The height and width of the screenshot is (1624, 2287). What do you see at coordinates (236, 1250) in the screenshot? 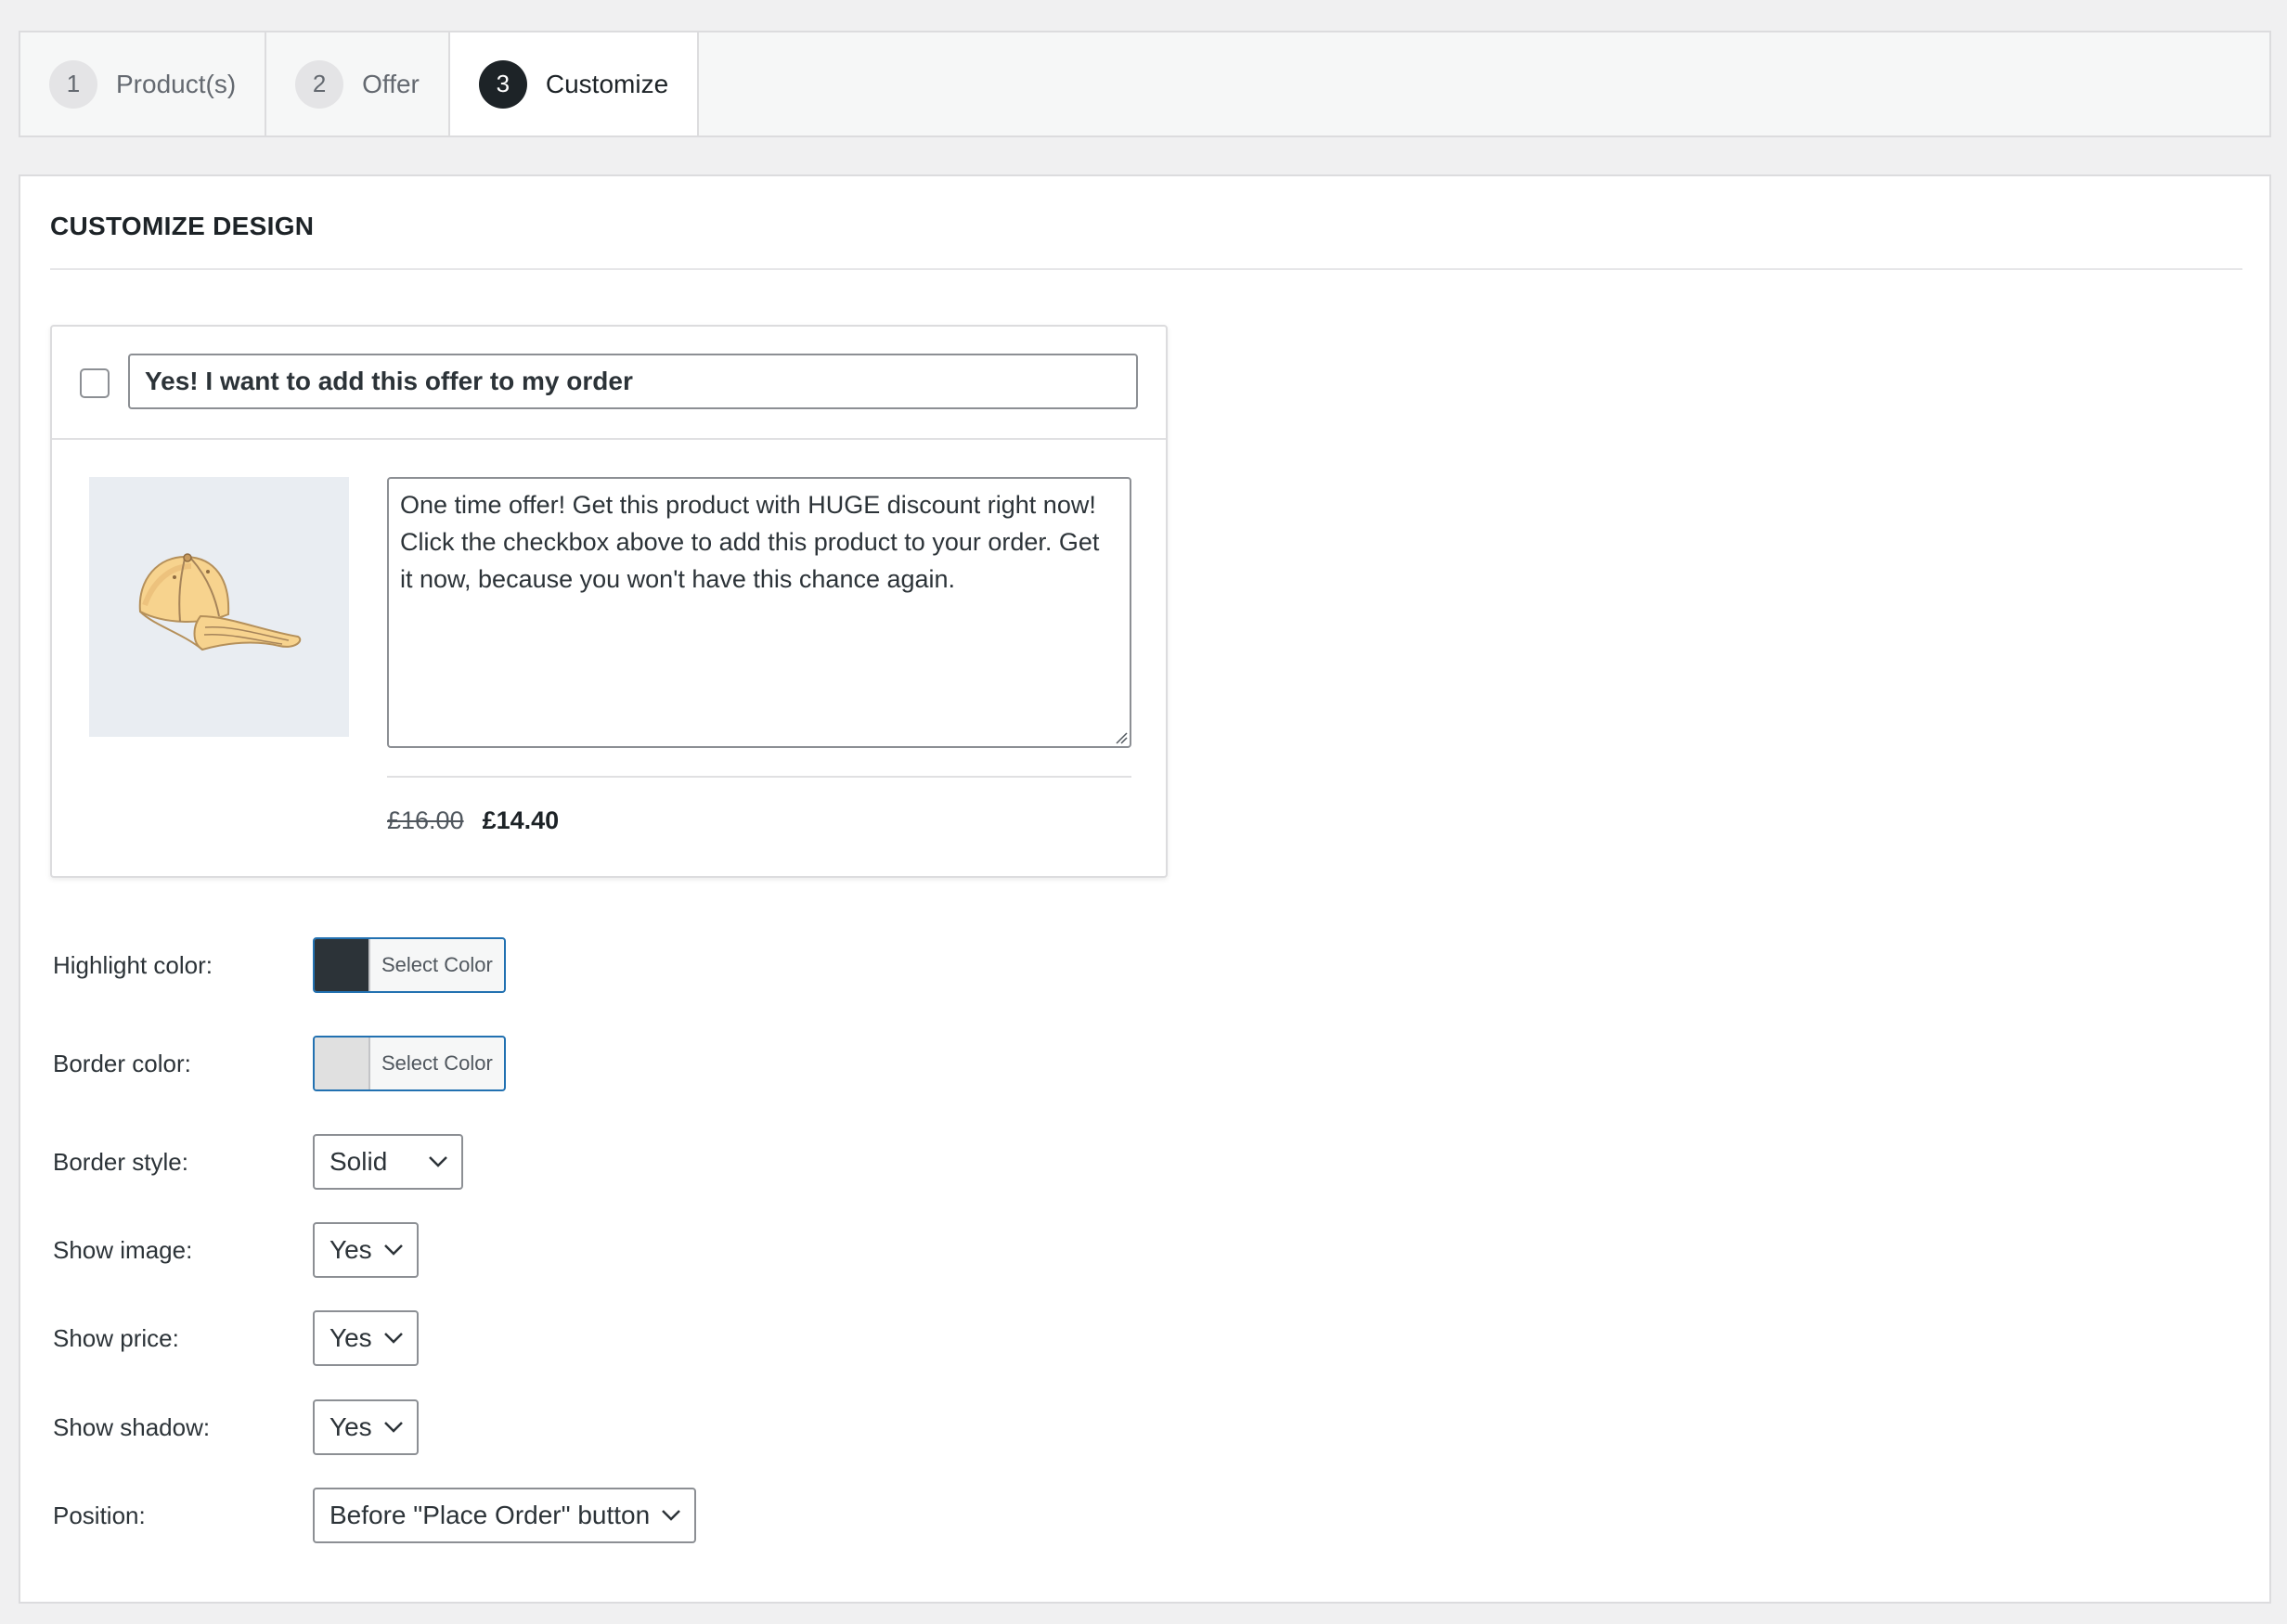
I see `show-image-row: Show image: Yes` at bounding box center [236, 1250].